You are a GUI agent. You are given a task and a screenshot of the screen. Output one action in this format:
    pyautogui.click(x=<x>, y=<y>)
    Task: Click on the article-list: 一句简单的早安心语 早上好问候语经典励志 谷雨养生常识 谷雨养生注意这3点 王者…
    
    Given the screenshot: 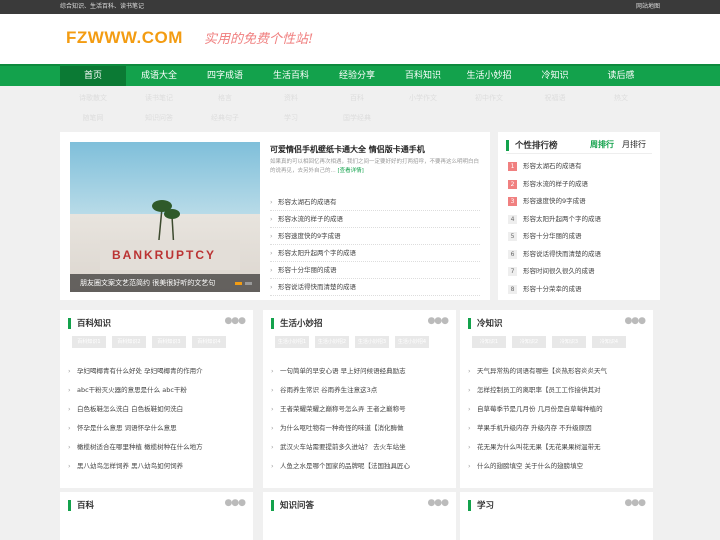 What is the action you would take?
    pyautogui.click(x=359, y=419)
    